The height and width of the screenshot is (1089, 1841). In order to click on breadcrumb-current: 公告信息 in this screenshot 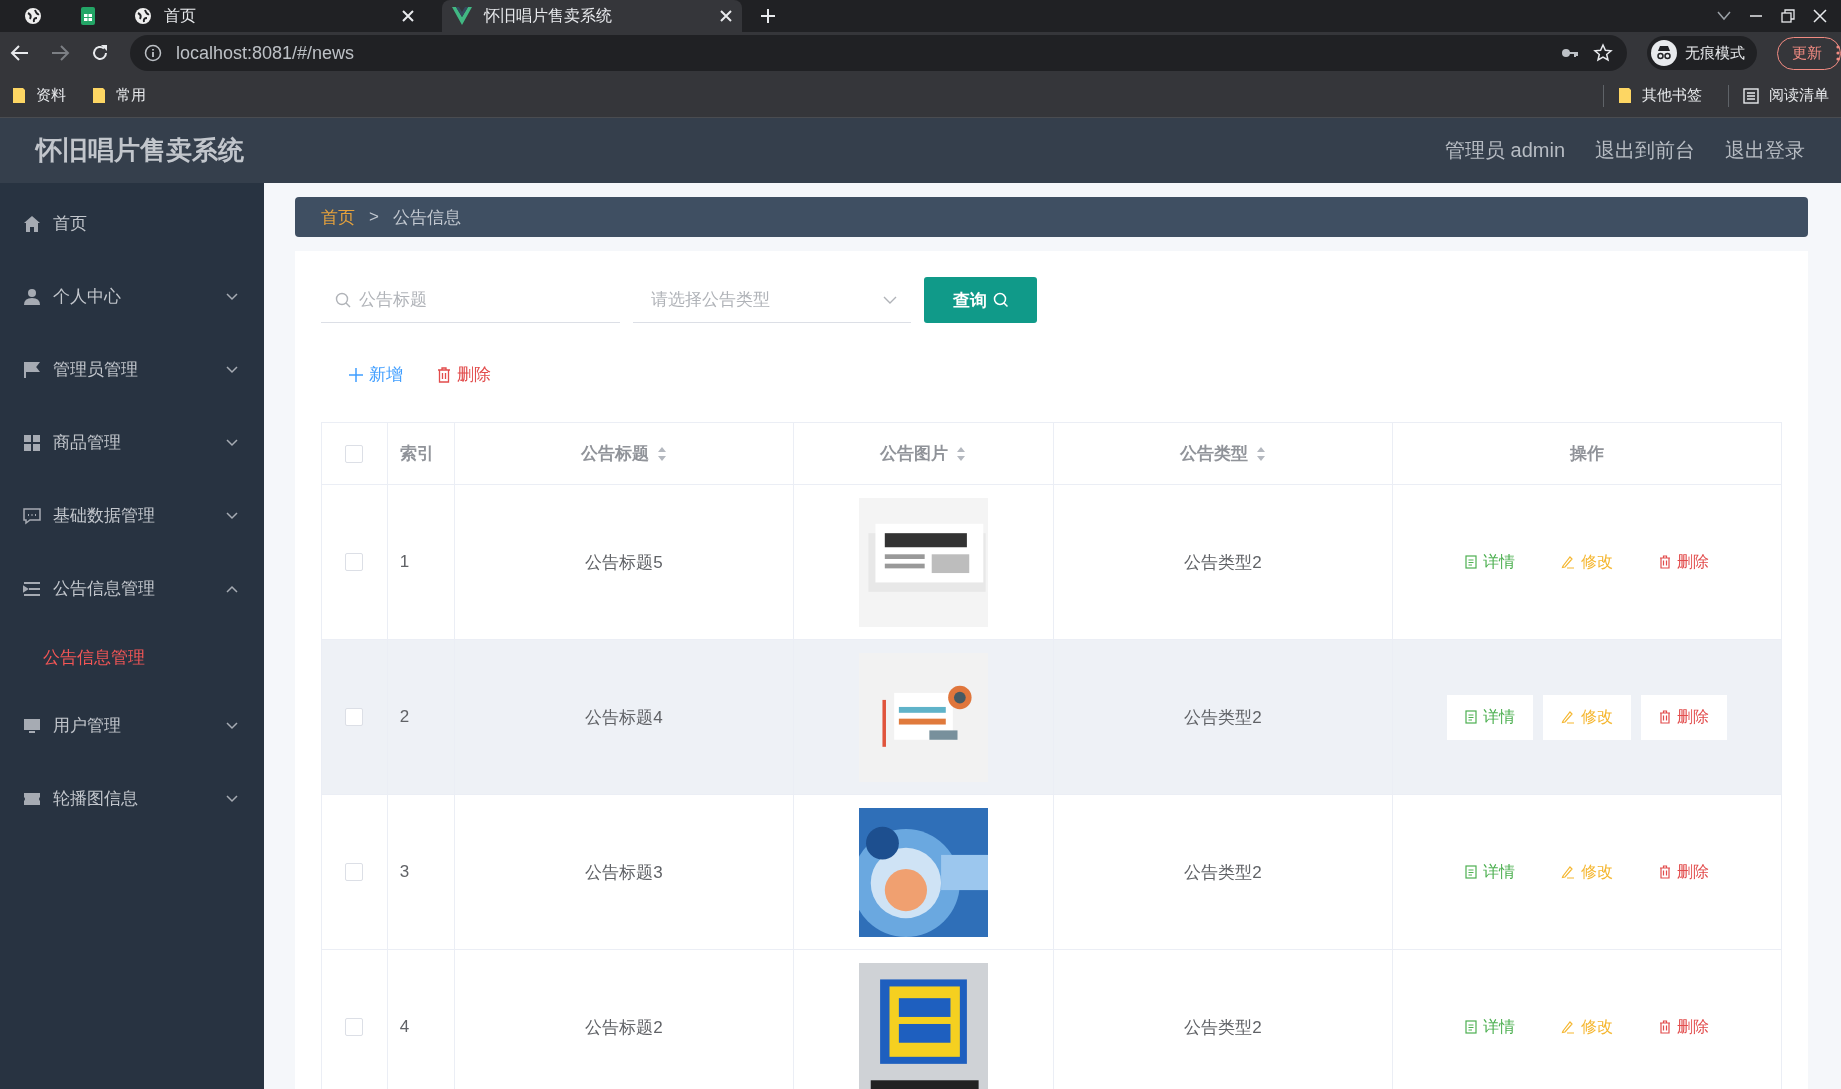, I will do `click(426, 217)`.